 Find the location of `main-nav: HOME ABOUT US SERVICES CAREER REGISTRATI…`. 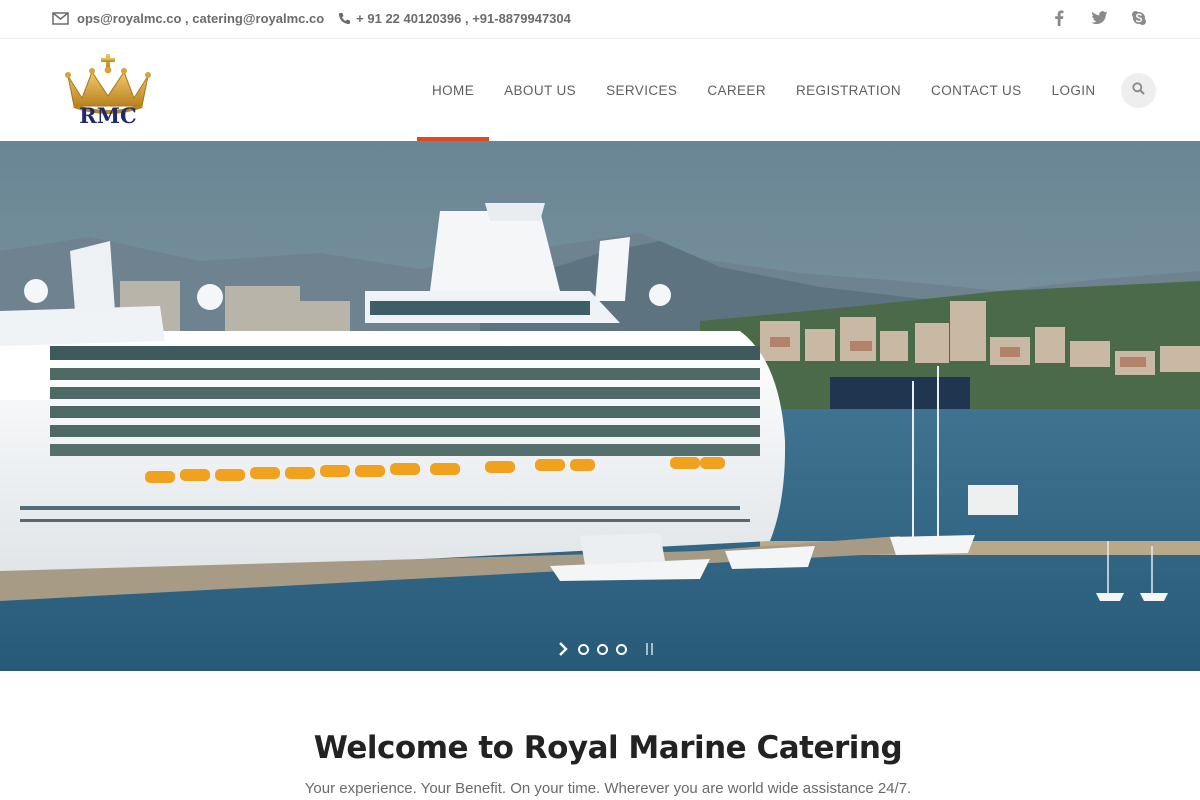

main-nav: HOME ABOUT US SERVICES CAREER REGISTRATI… is located at coordinates (764, 90).